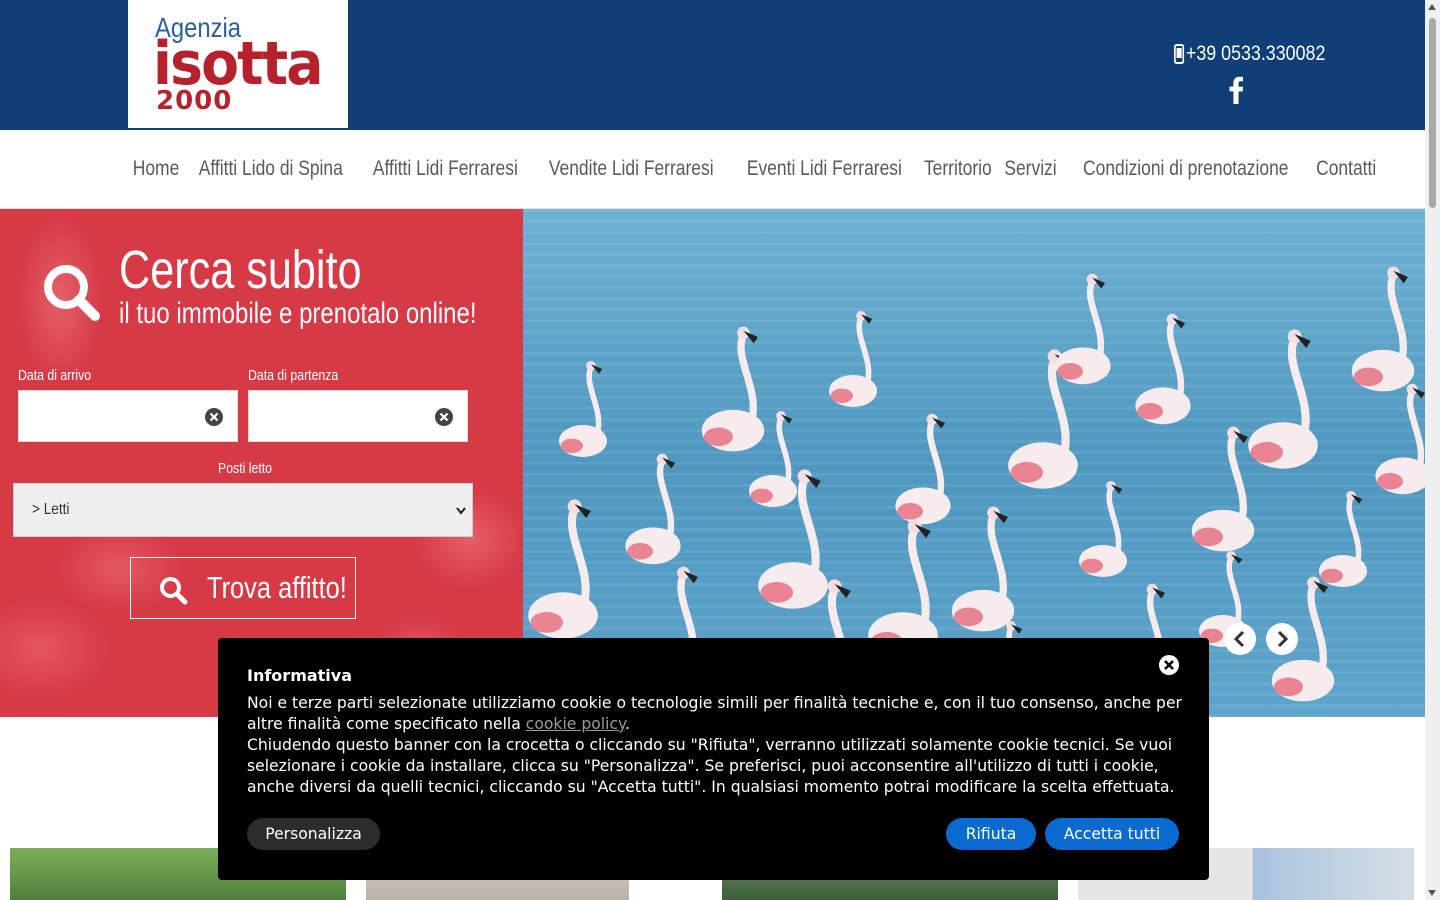  Describe the element at coordinates (627, 724) in the screenshot. I see `cookie-text-part-2: .` at that location.